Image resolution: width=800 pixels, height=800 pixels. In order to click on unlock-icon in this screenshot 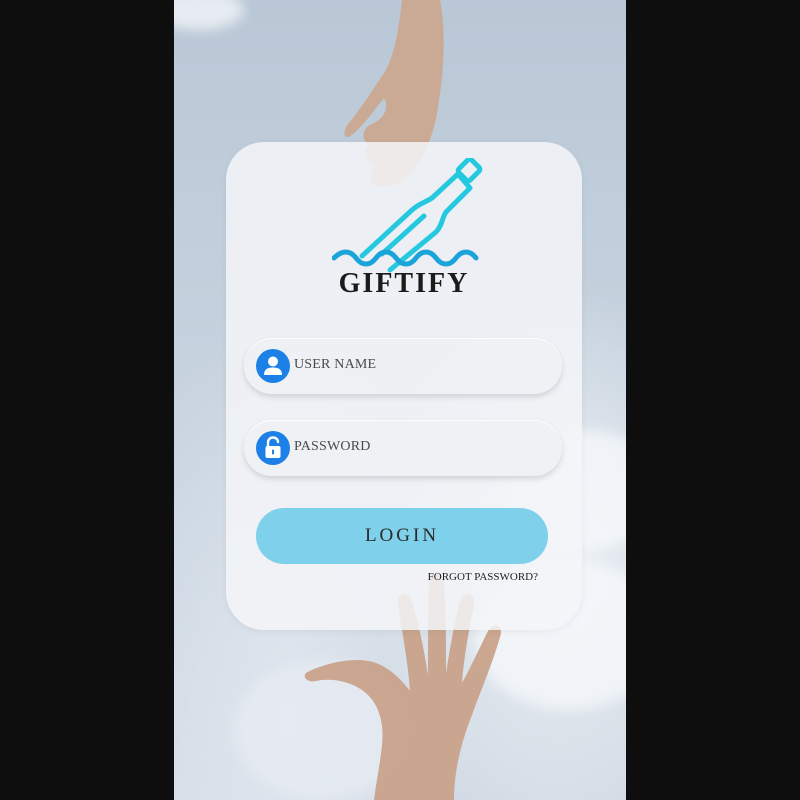, I will do `click(273, 448)`.